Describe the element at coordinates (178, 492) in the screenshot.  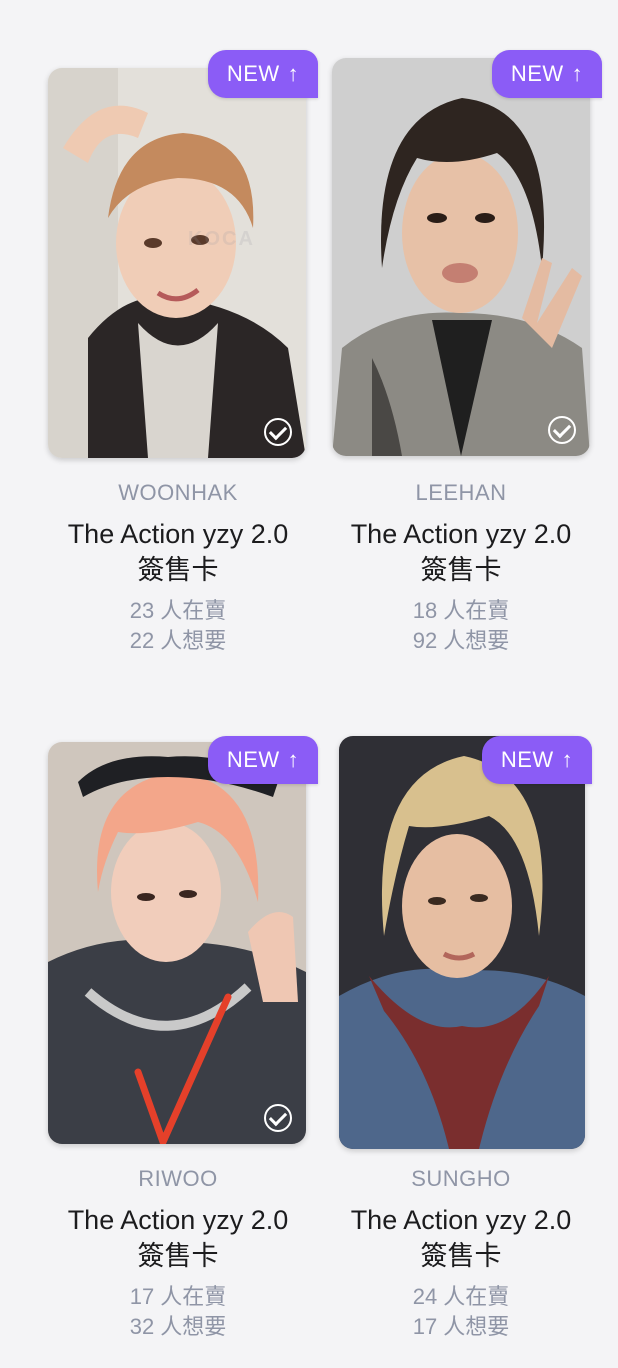
I see `member-name: WOONHAK` at that location.